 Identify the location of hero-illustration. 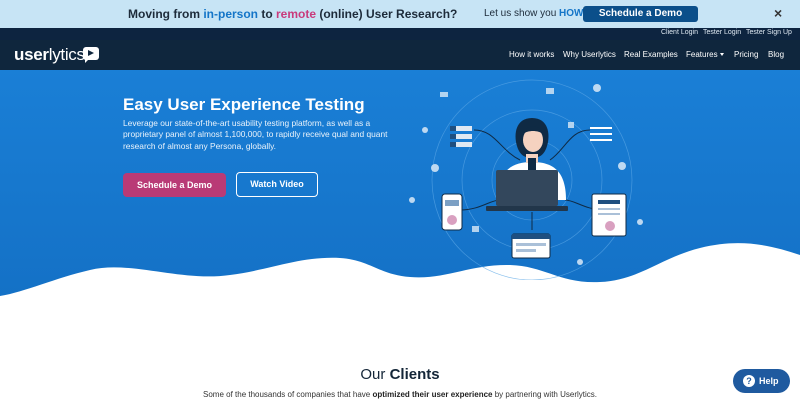
(526, 179).